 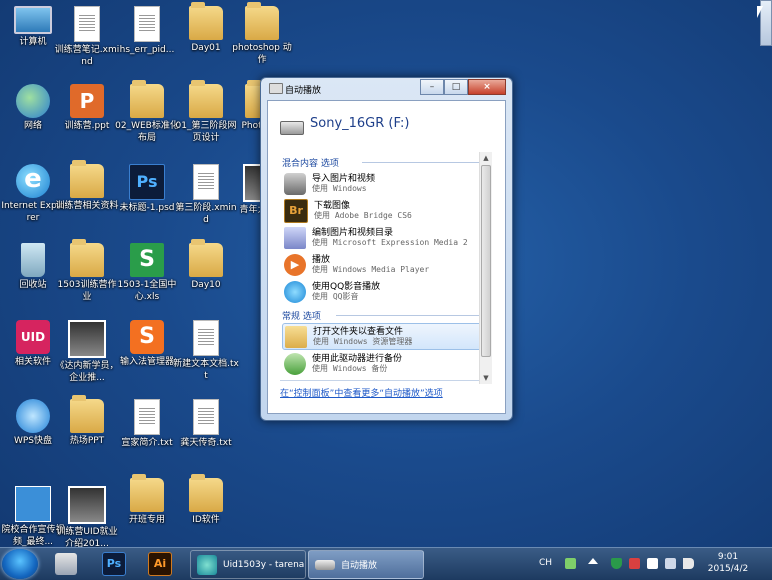 I want to click on desktop-icon-label: 开班专用, so click(x=146, y=520).